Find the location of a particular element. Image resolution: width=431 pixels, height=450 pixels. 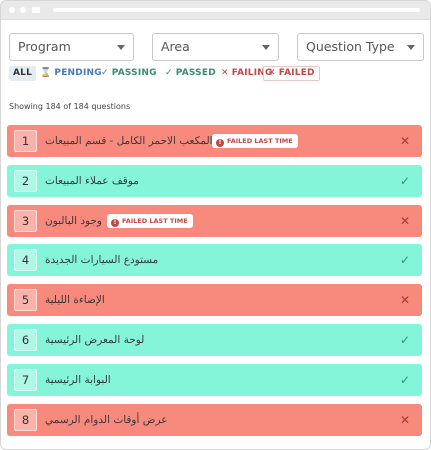

question-row: 8 عرض أوقات الدوام الرسمي ✕ is located at coordinates (214, 419).